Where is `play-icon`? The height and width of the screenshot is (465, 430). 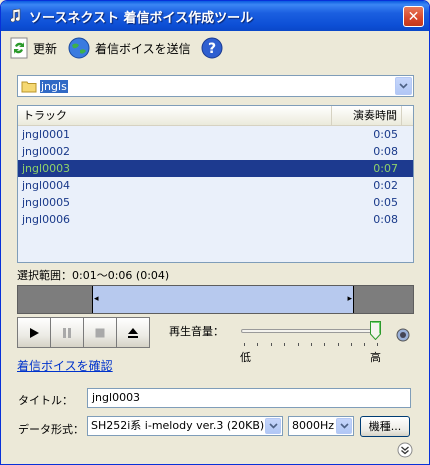 play-icon is located at coordinates (34, 332).